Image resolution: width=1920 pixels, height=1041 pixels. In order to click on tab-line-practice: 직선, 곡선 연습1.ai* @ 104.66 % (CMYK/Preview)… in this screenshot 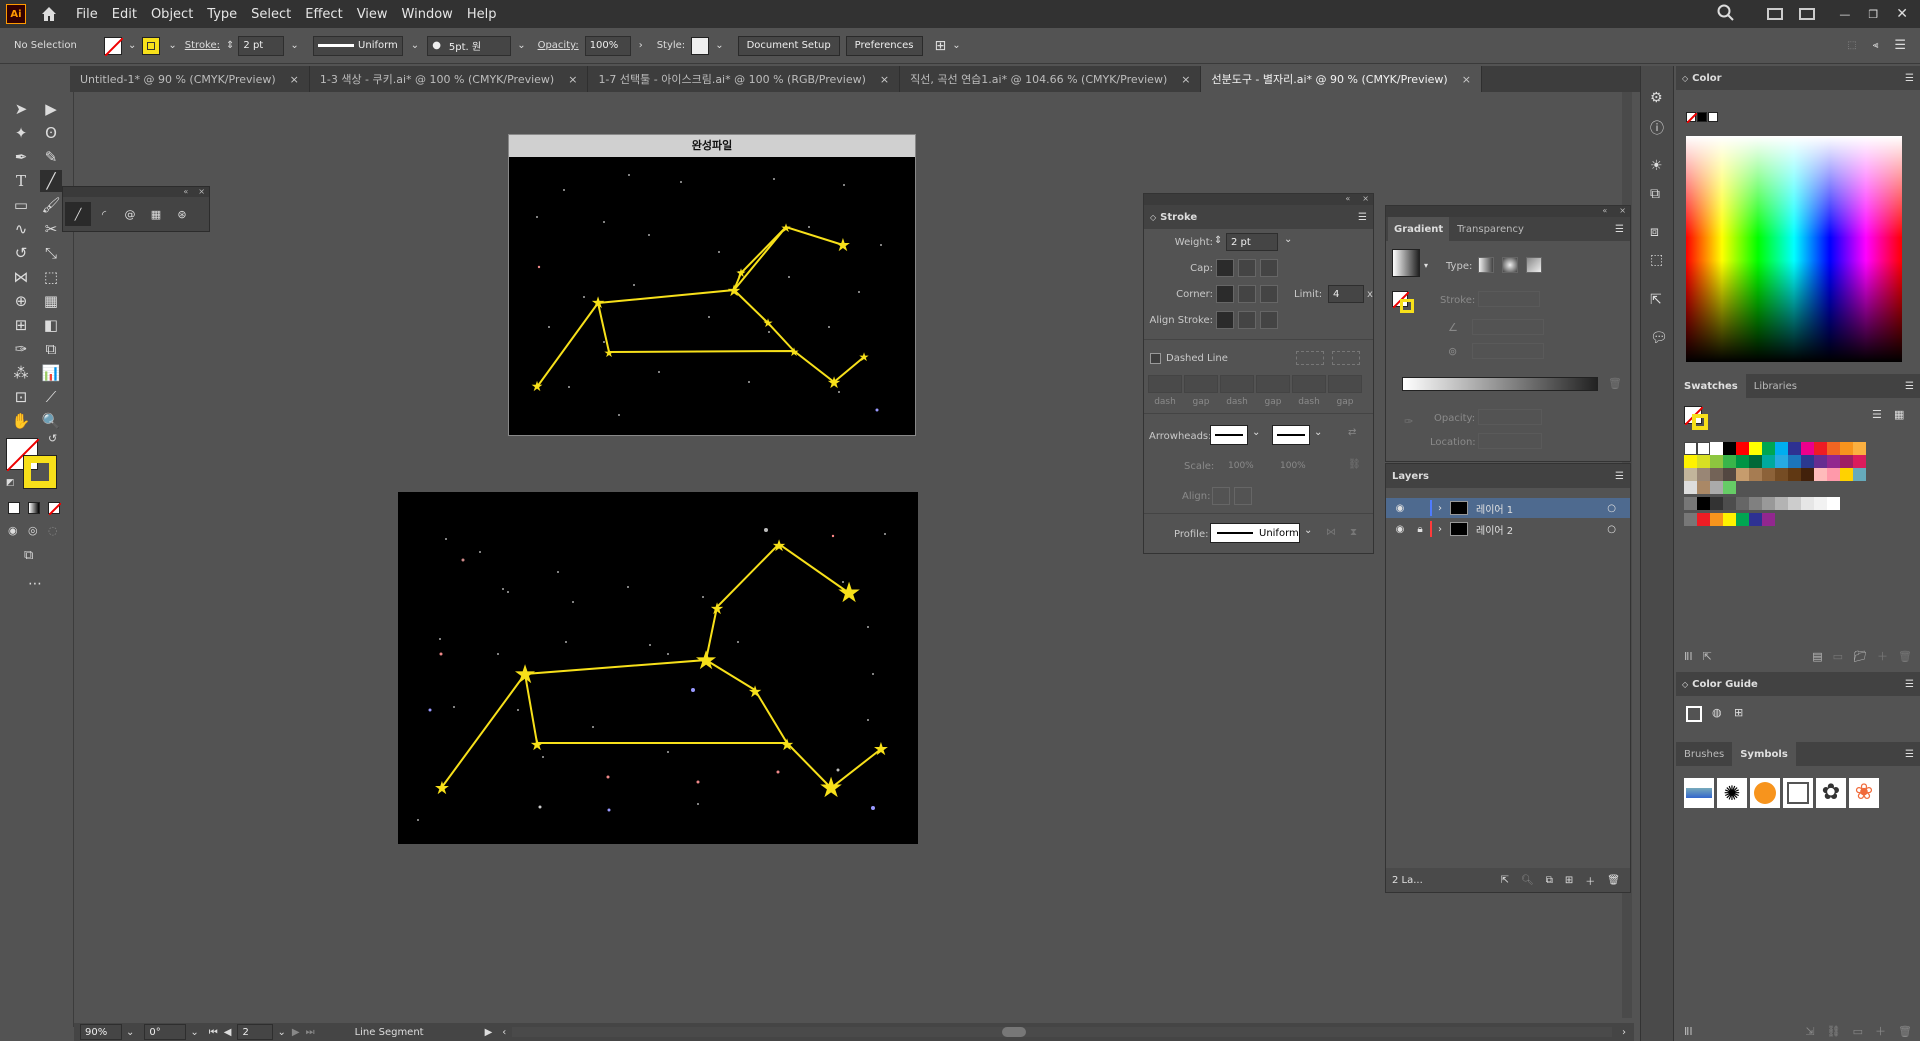, I will do `click(1051, 79)`.